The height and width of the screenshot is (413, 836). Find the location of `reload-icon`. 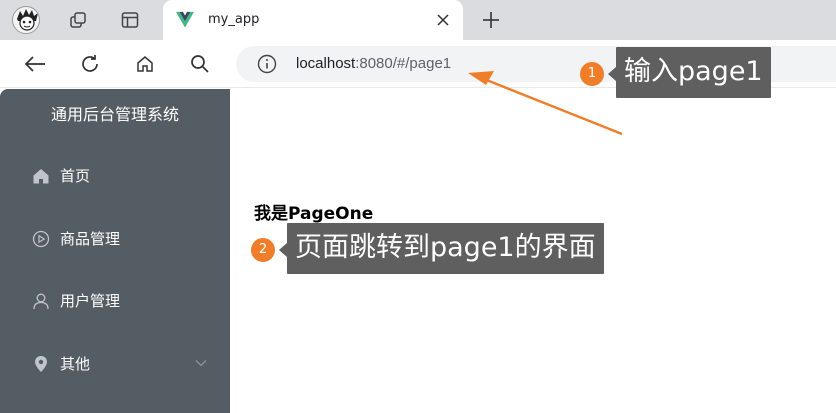

reload-icon is located at coordinates (90, 64).